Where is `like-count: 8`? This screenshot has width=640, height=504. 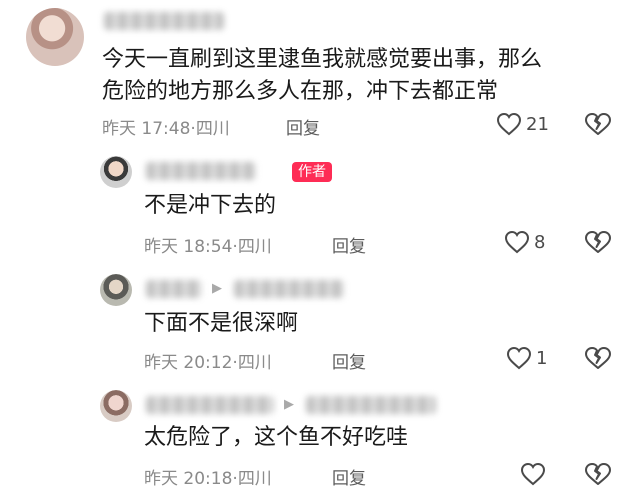 like-count: 8 is located at coordinates (540, 242).